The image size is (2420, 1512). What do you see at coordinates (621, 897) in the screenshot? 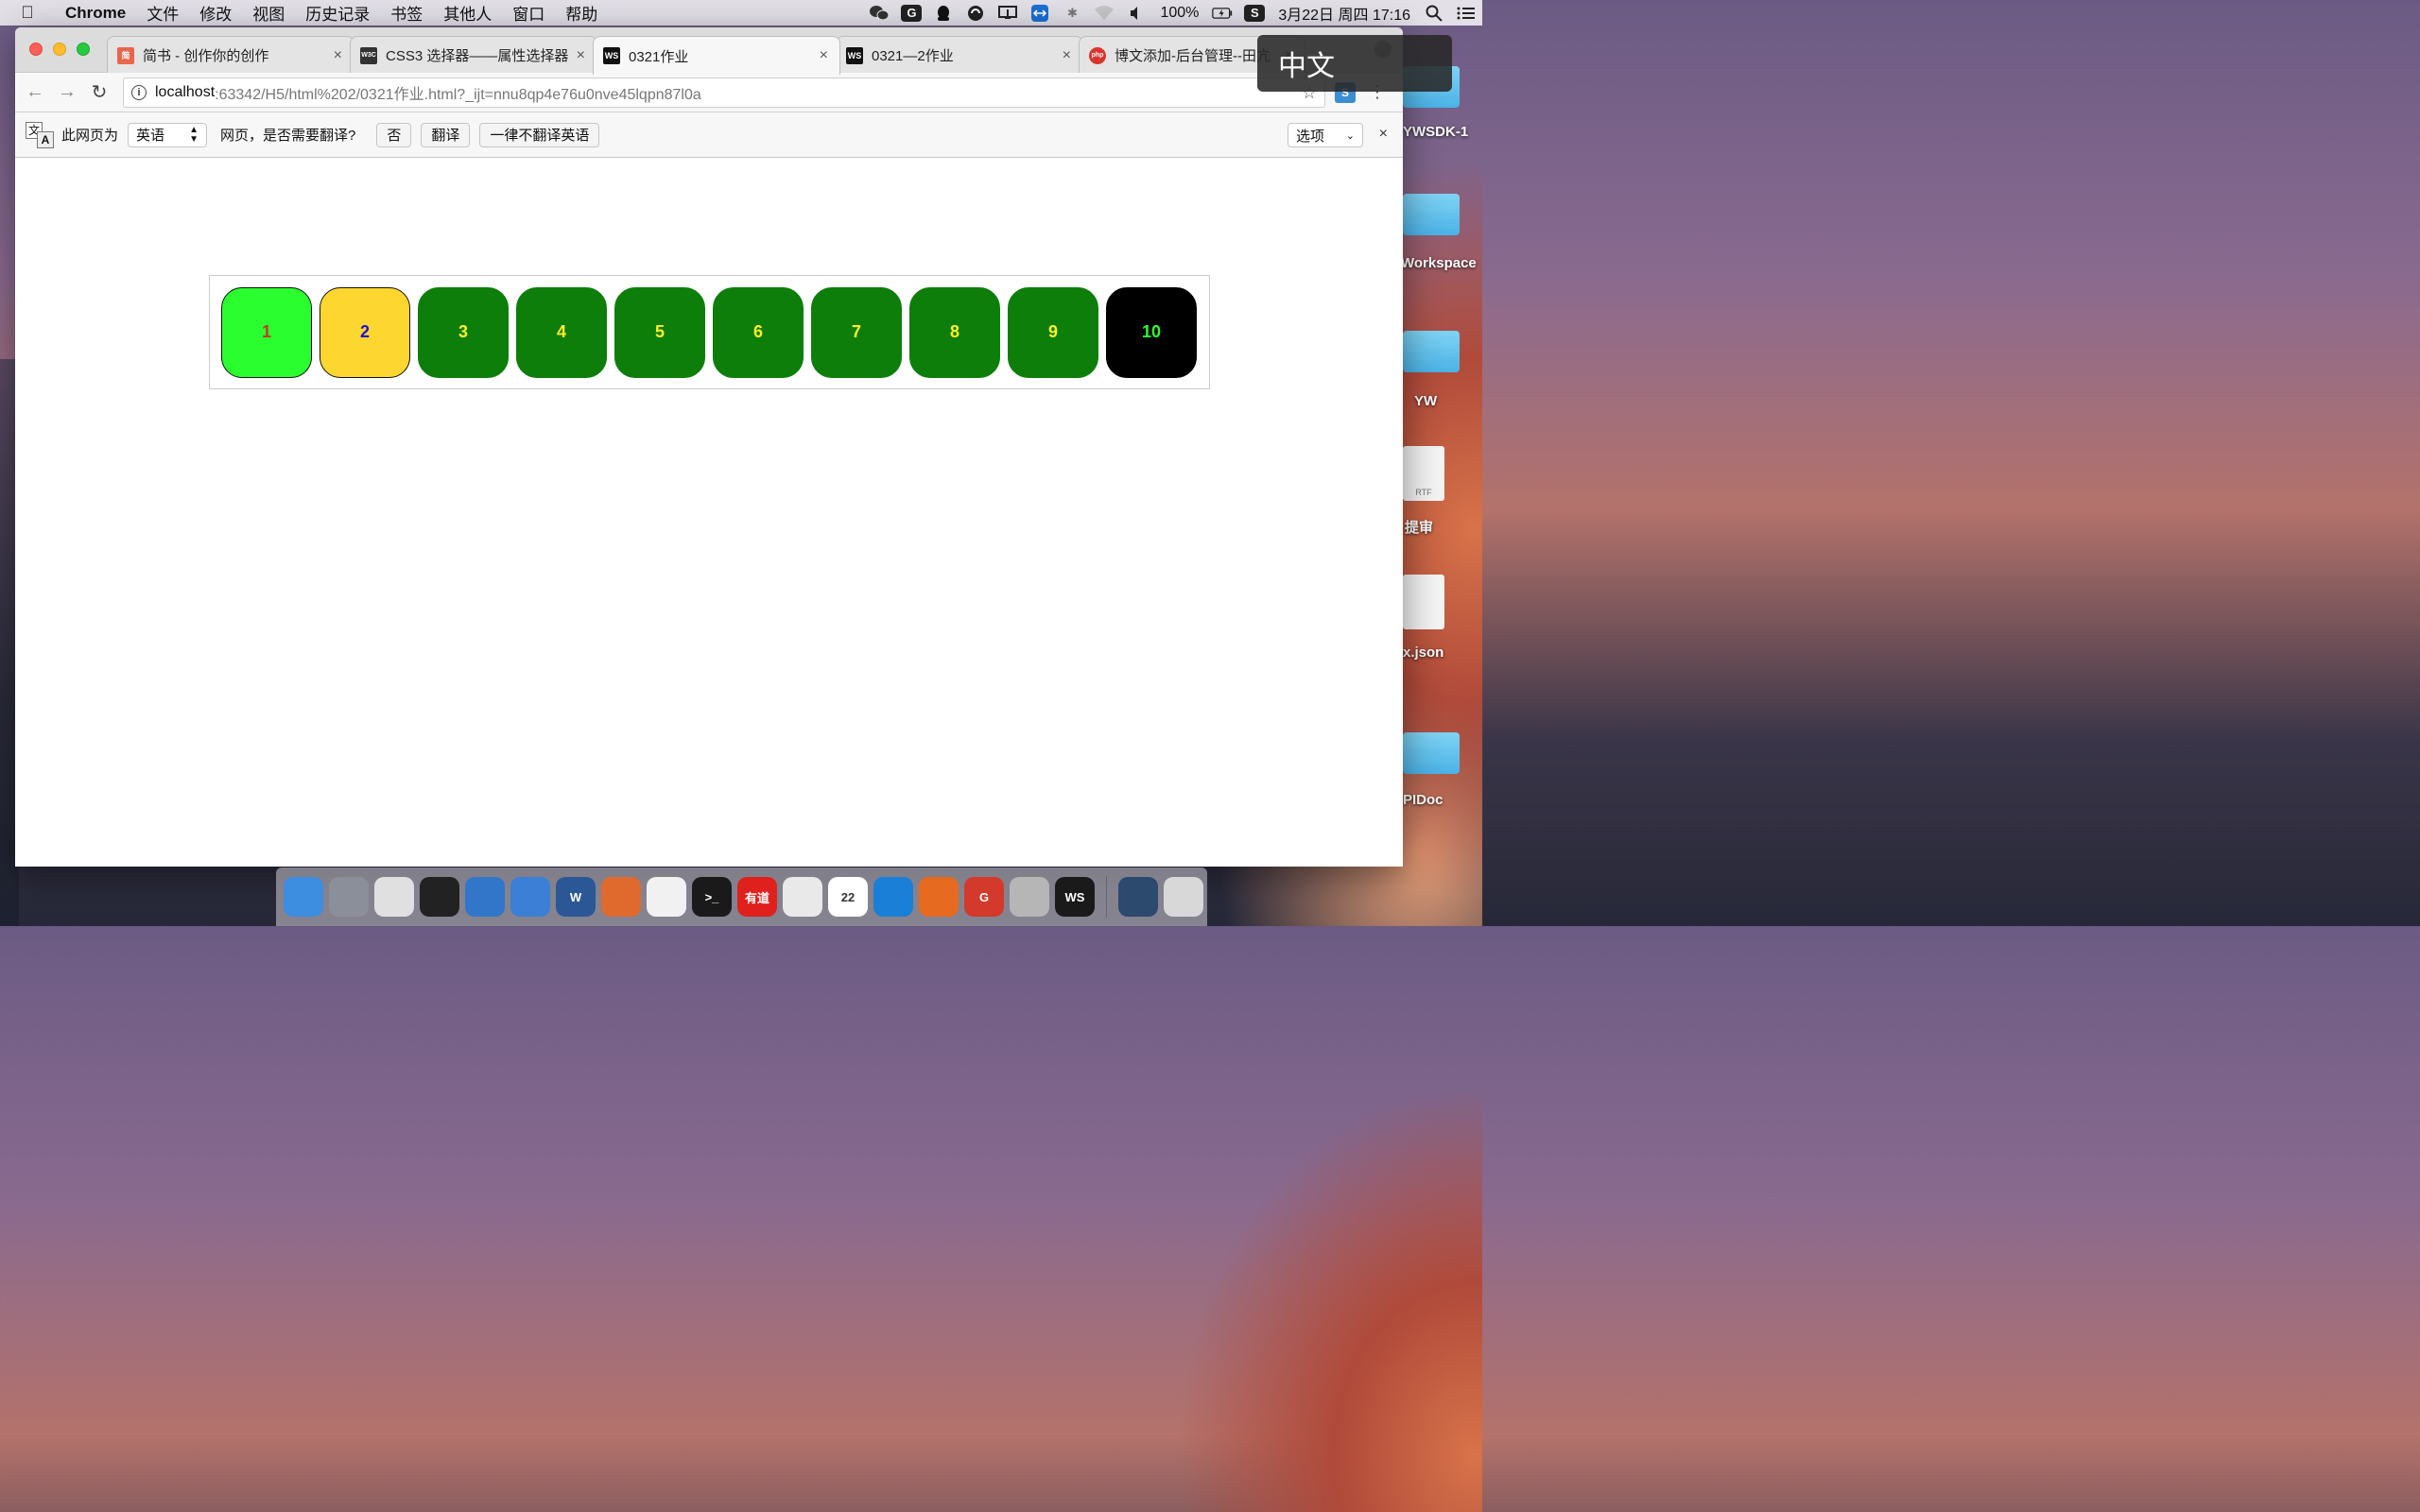
I see `dock-clion-icon` at bounding box center [621, 897].